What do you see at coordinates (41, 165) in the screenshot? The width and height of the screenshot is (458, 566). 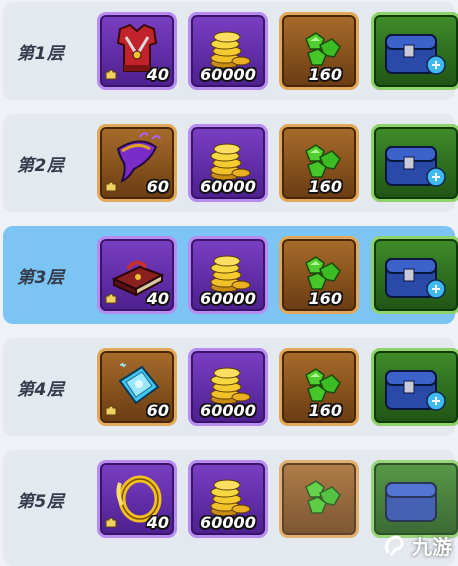 I see `floor-label: 第2层` at bounding box center [41, 165].